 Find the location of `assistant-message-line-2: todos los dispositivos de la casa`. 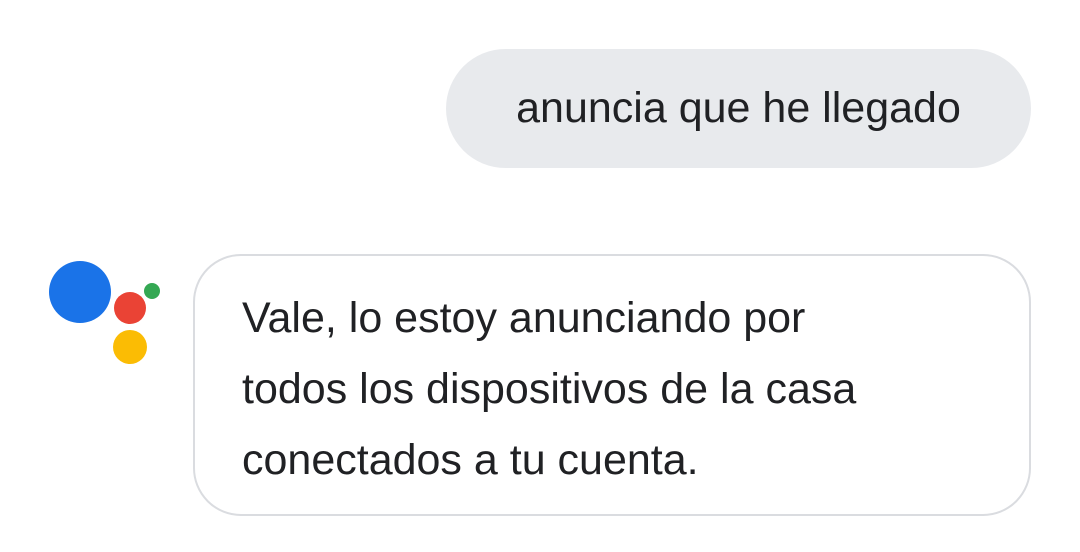

assistant-message-line-2: todos los dispositivos de la casa is located at coordinates (549, 389).